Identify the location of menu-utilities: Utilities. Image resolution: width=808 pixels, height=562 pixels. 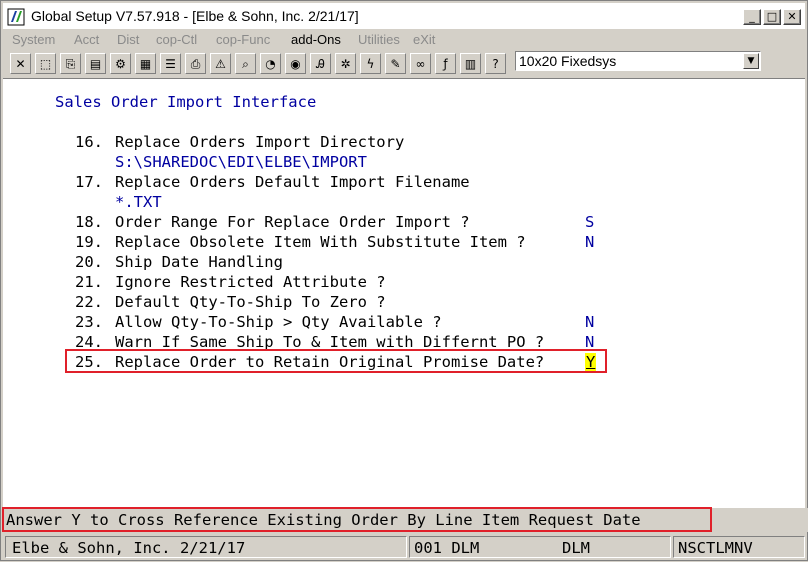
(379, 39).